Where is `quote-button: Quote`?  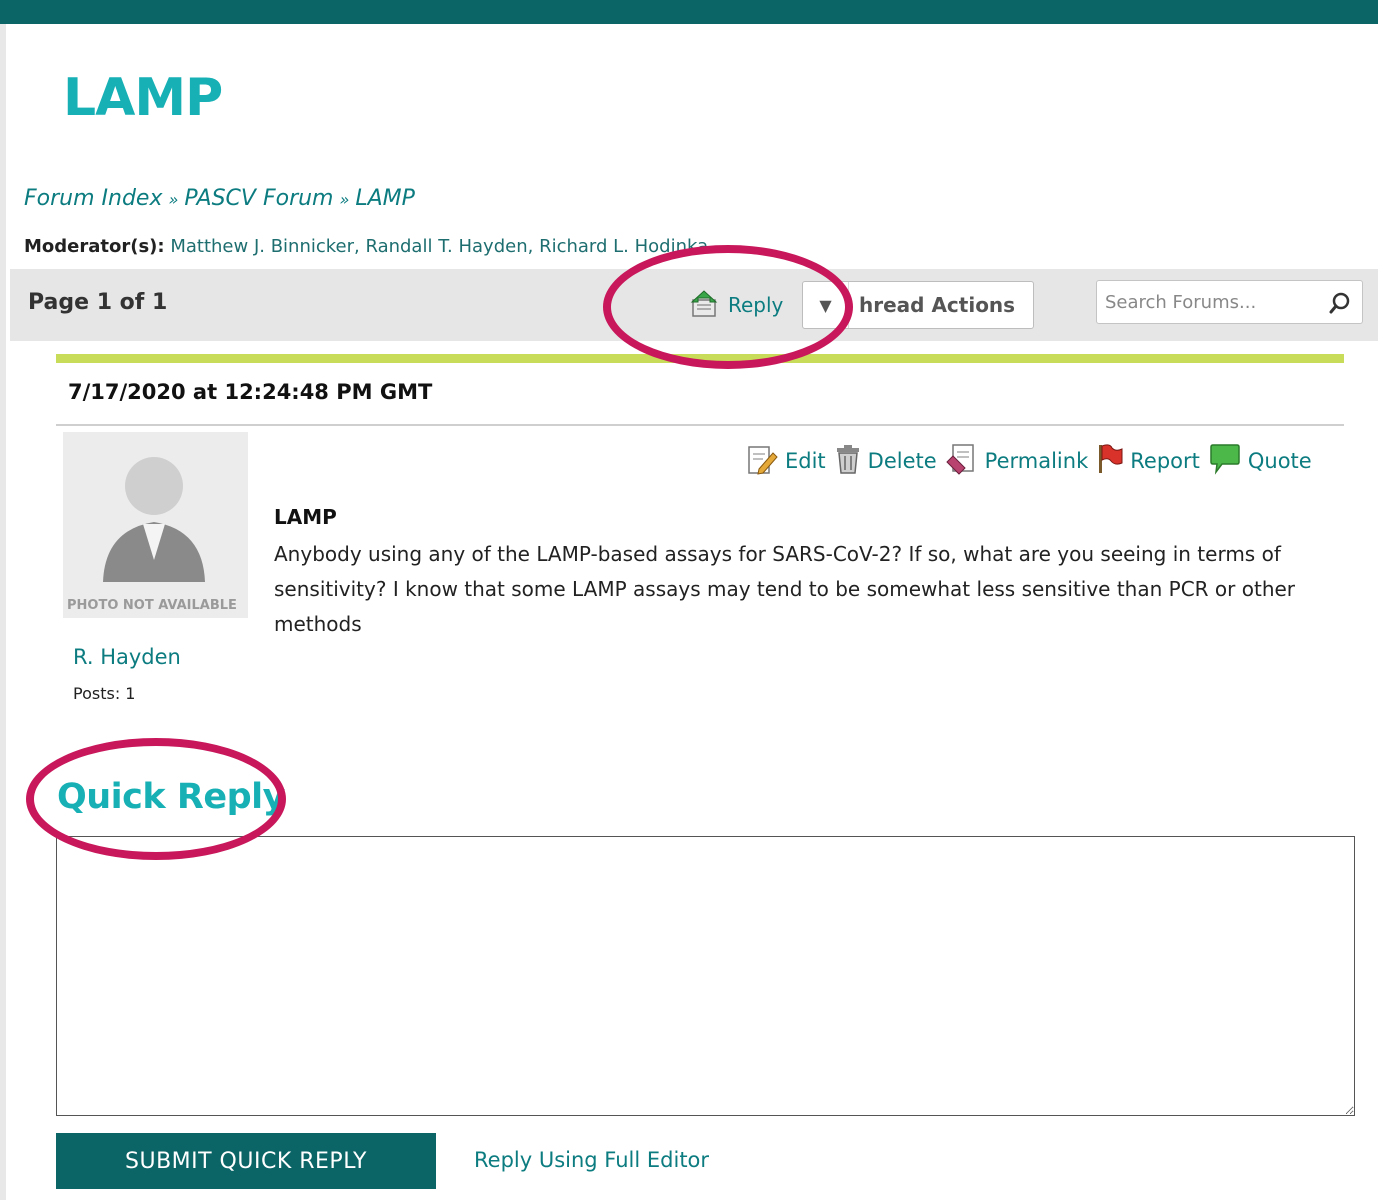
quote-button: Quote is located at coordinates (1260, 461).